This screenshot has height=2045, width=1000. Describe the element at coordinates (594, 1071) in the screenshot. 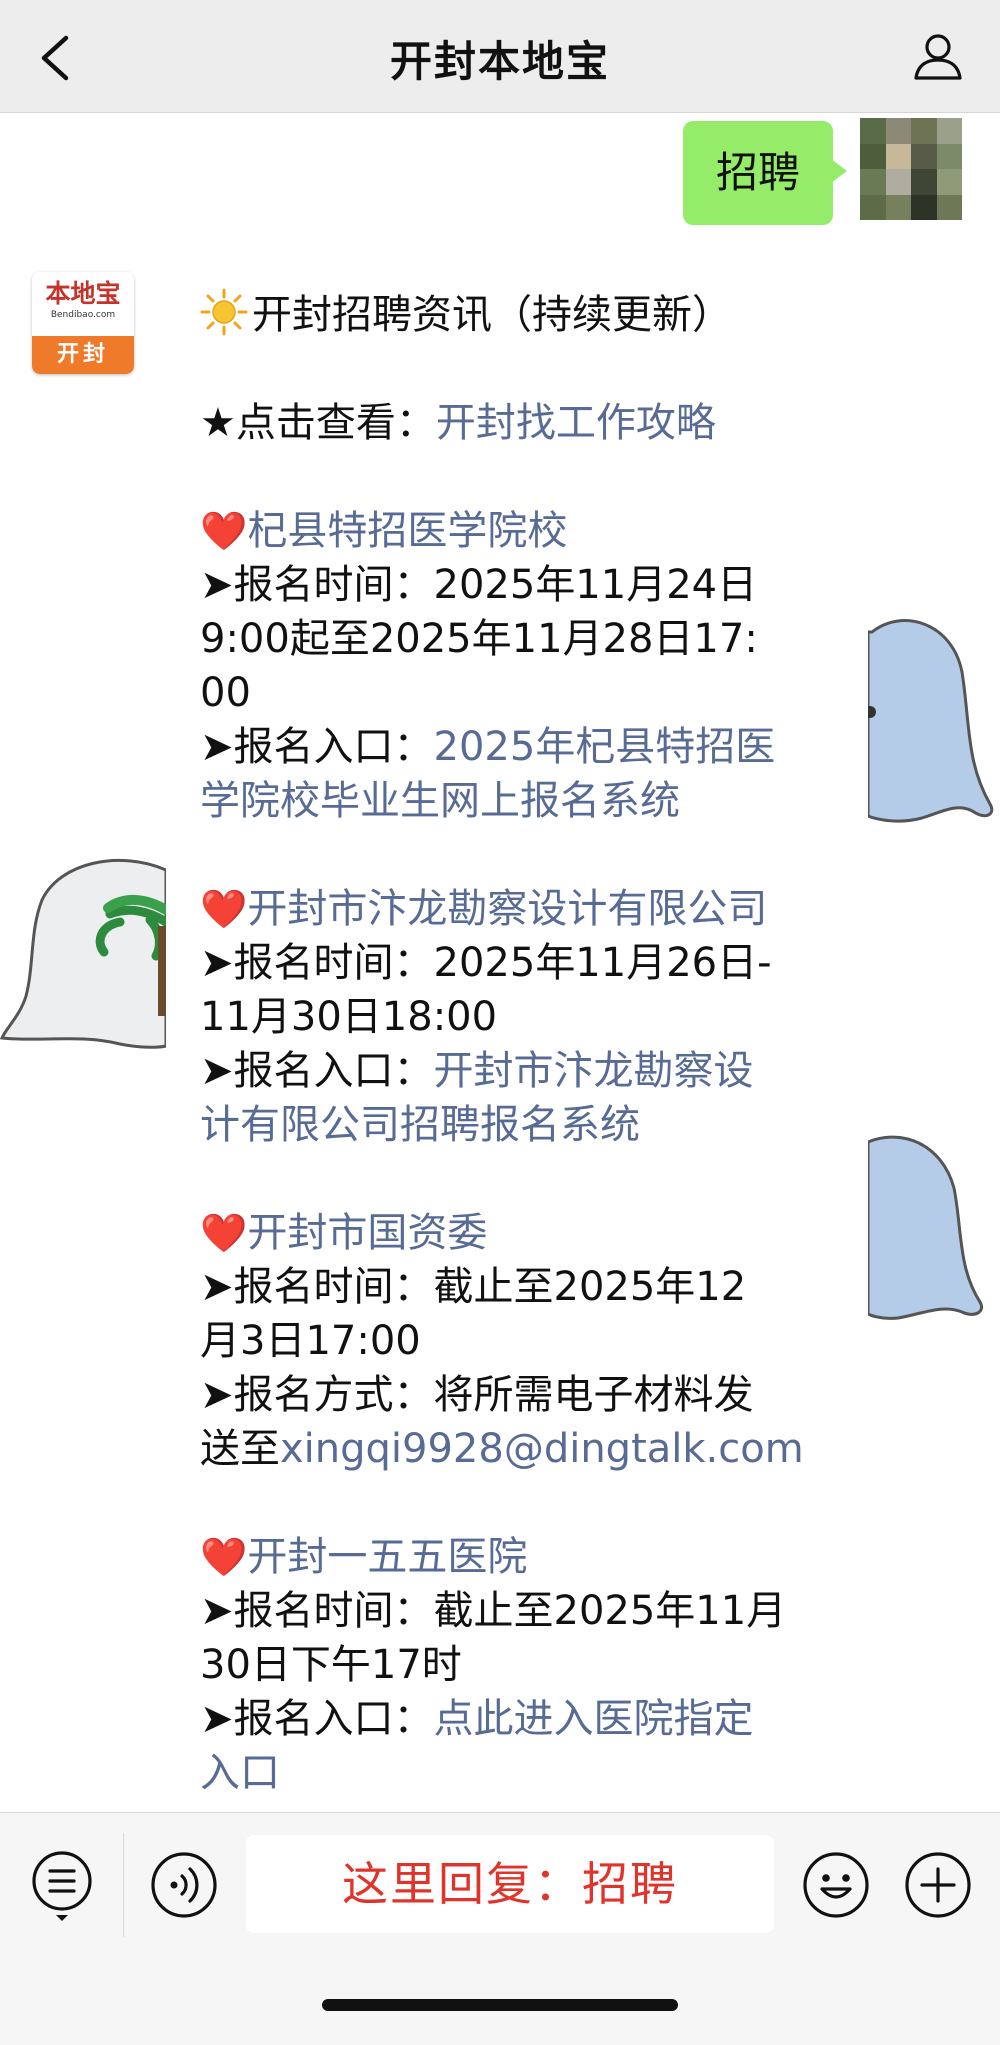

I see `job-entry-link: 开封市汴龙勘察设` at that location.